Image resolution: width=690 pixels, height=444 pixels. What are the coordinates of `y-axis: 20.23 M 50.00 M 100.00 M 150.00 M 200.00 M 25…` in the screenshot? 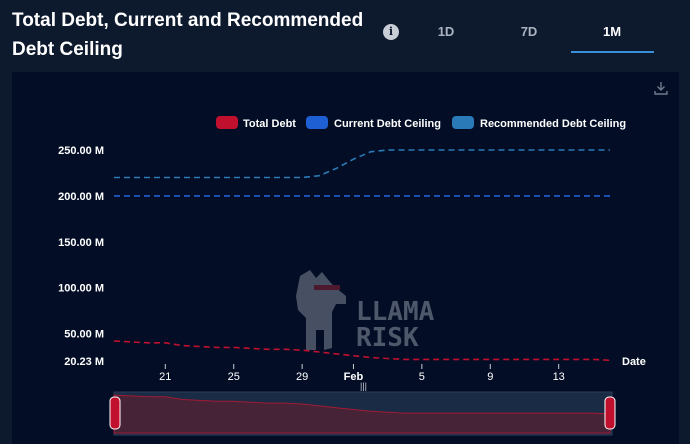 It's located at (81, 256).